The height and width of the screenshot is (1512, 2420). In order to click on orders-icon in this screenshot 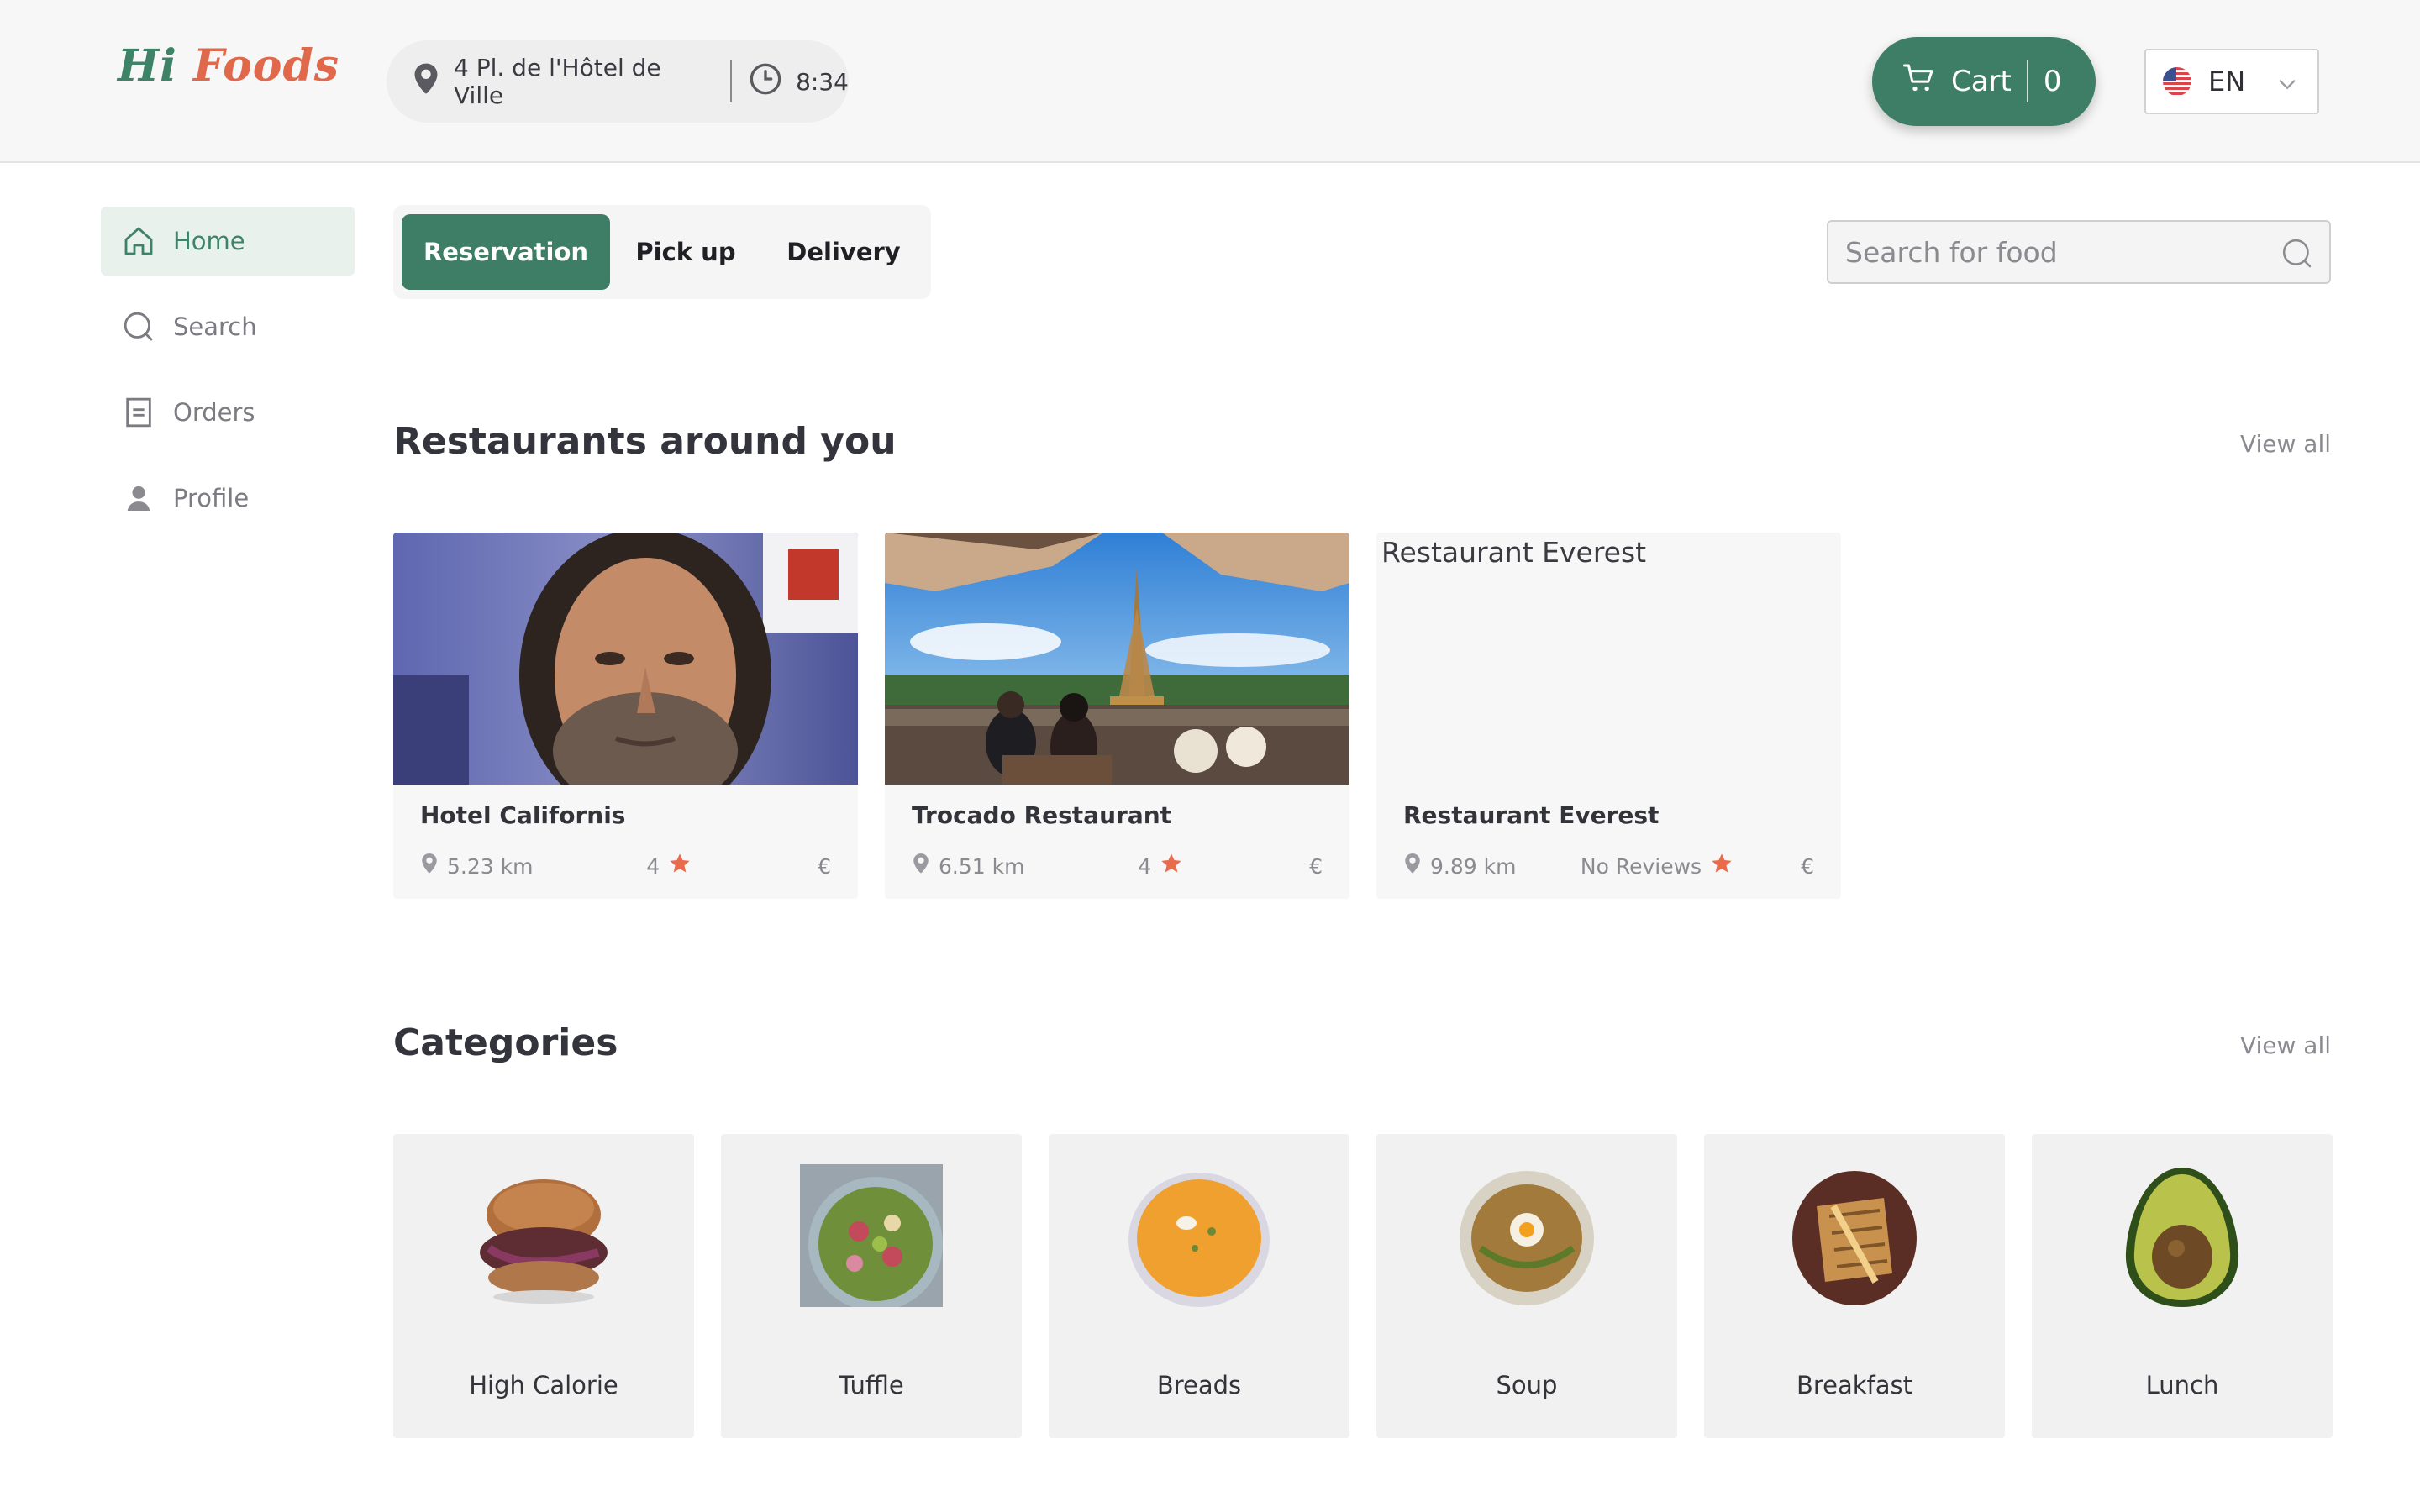, I will do `click(138, 412)`.